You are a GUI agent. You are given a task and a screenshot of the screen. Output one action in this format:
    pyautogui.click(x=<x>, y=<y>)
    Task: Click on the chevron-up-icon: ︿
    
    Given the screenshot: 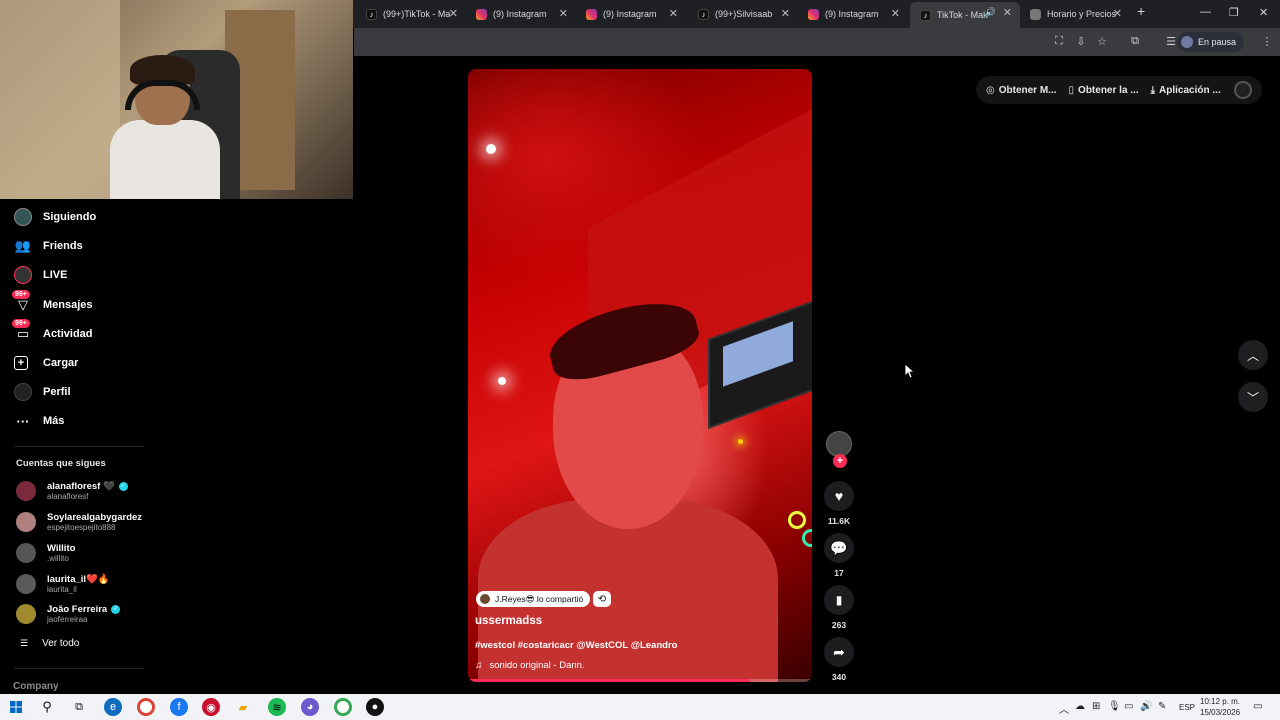 What is the action you would take?
    pyautogui.click(x=1064, y=708)
    